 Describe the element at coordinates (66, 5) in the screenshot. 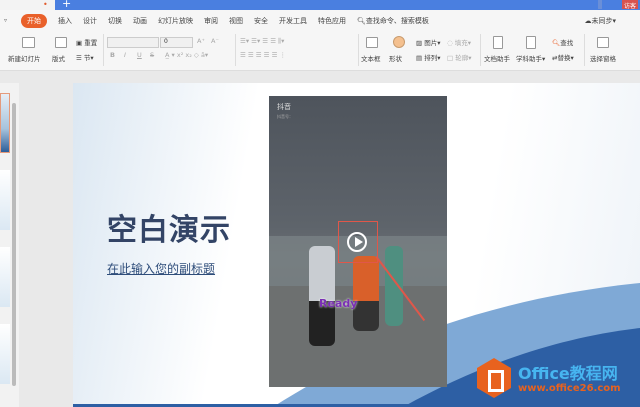

I see `new-tab-button: +` at that location.